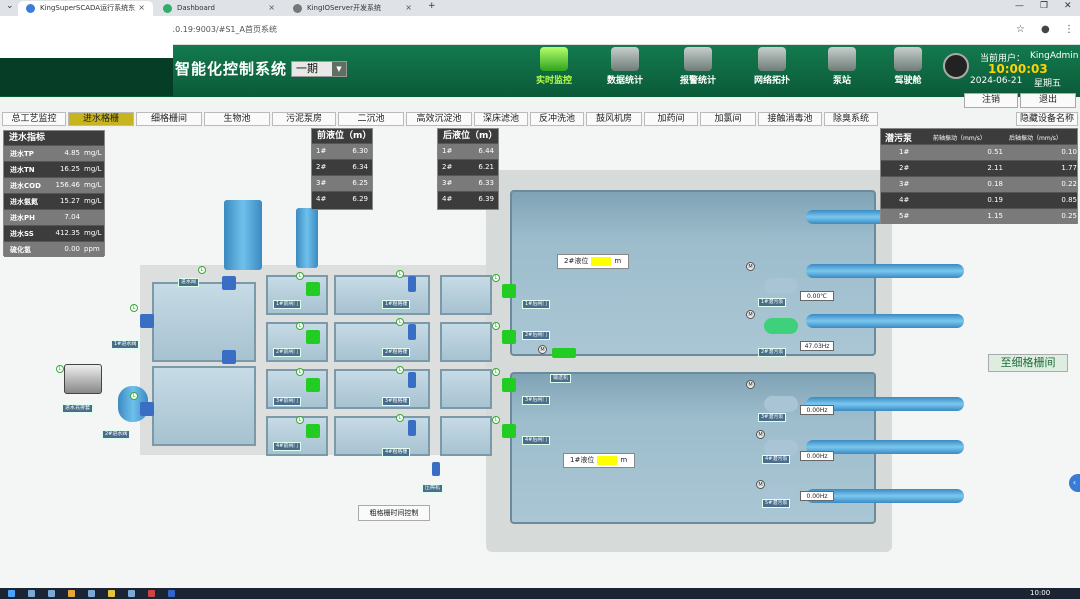 The height and width of the screenshot is (599, 1080). I want to click on level-value: 6.39, so click(486, 199).